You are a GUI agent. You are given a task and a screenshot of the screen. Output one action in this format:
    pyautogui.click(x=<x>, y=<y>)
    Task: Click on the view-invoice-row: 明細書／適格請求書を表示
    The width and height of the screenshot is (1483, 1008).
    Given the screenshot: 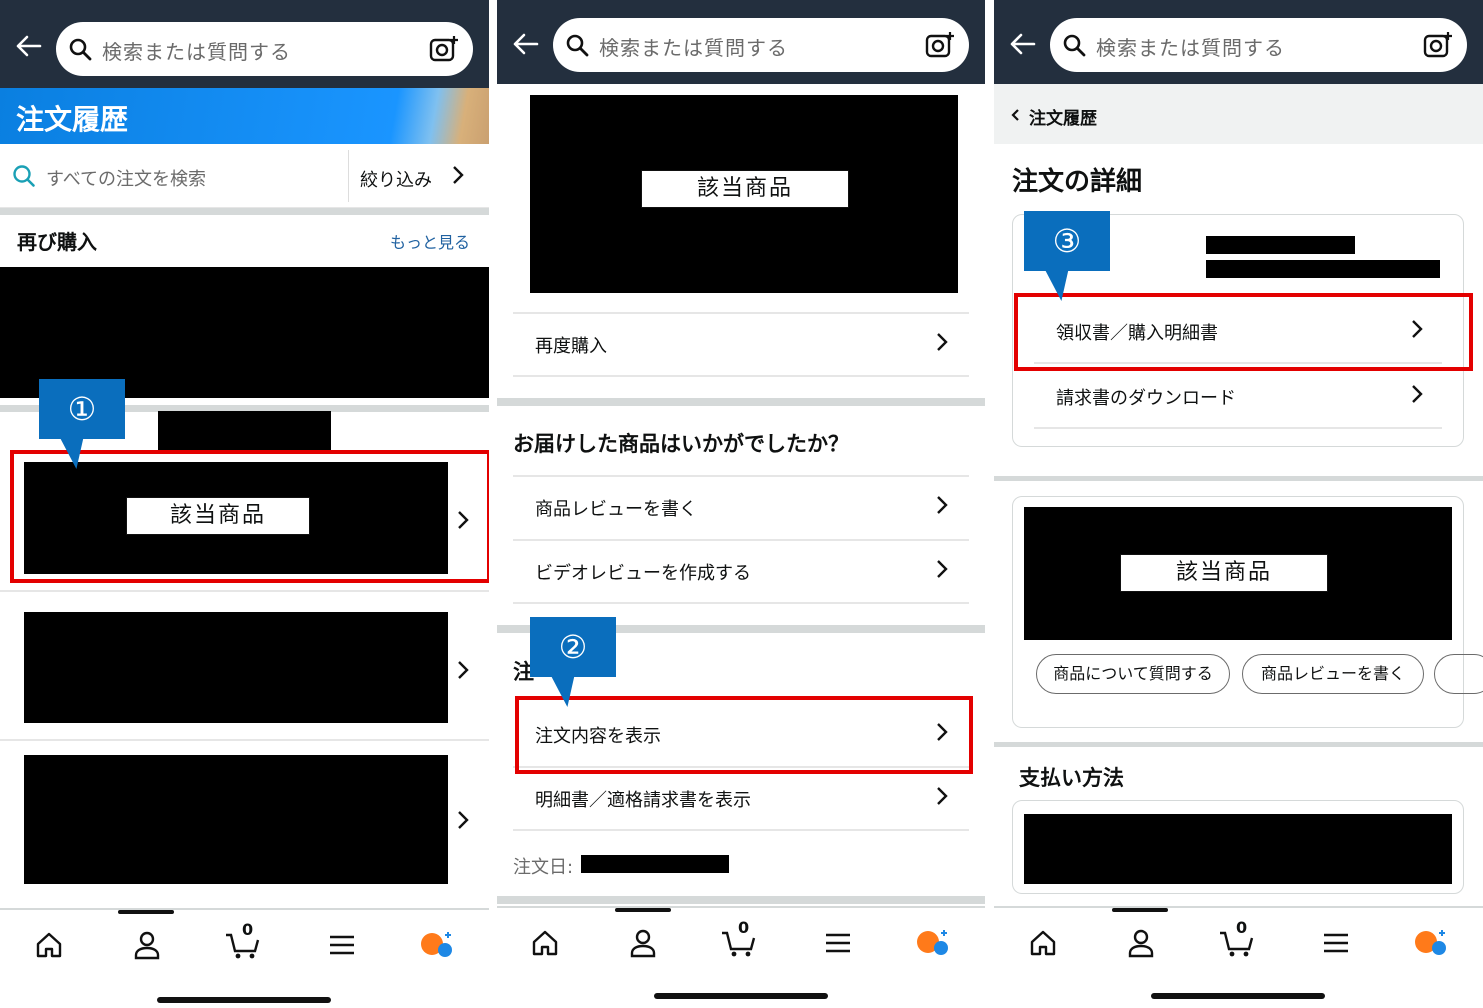 What is the action you would take?
    pyautogui.click(x=643, y=799)
    